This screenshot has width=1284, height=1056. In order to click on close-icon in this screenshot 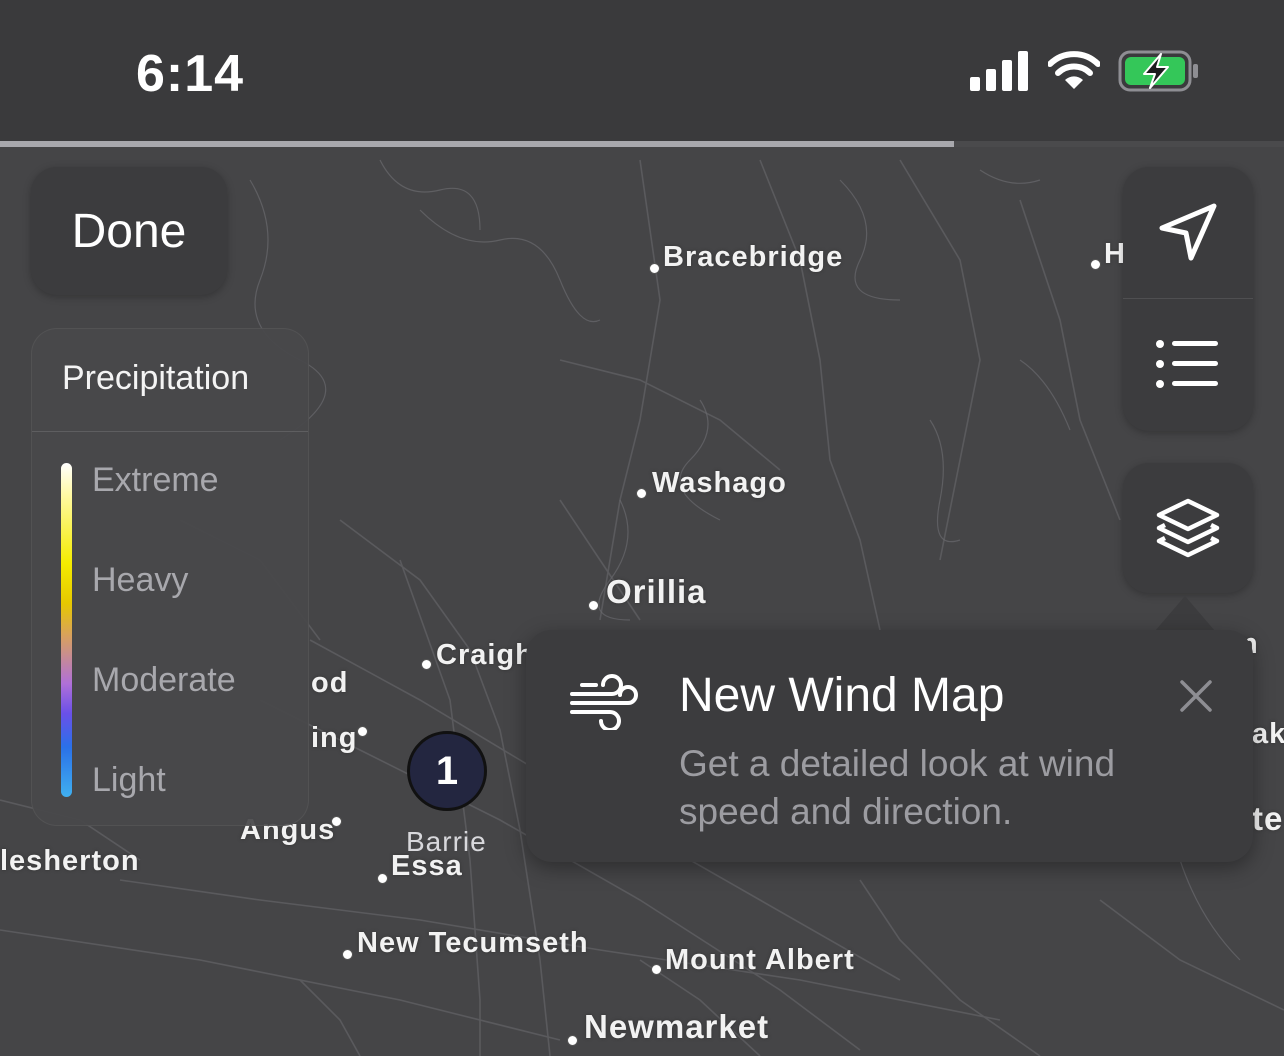, I will do `click(1196, 696)`.